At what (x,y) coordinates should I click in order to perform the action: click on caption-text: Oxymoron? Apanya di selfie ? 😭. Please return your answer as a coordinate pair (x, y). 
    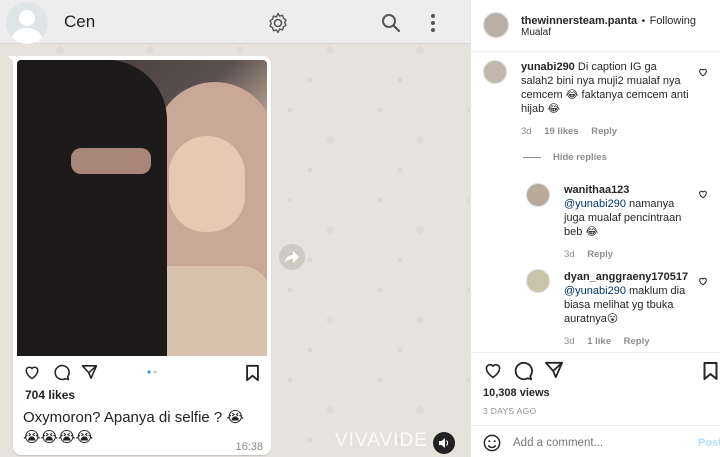
    Looking at the image, I should click on (133, 417).